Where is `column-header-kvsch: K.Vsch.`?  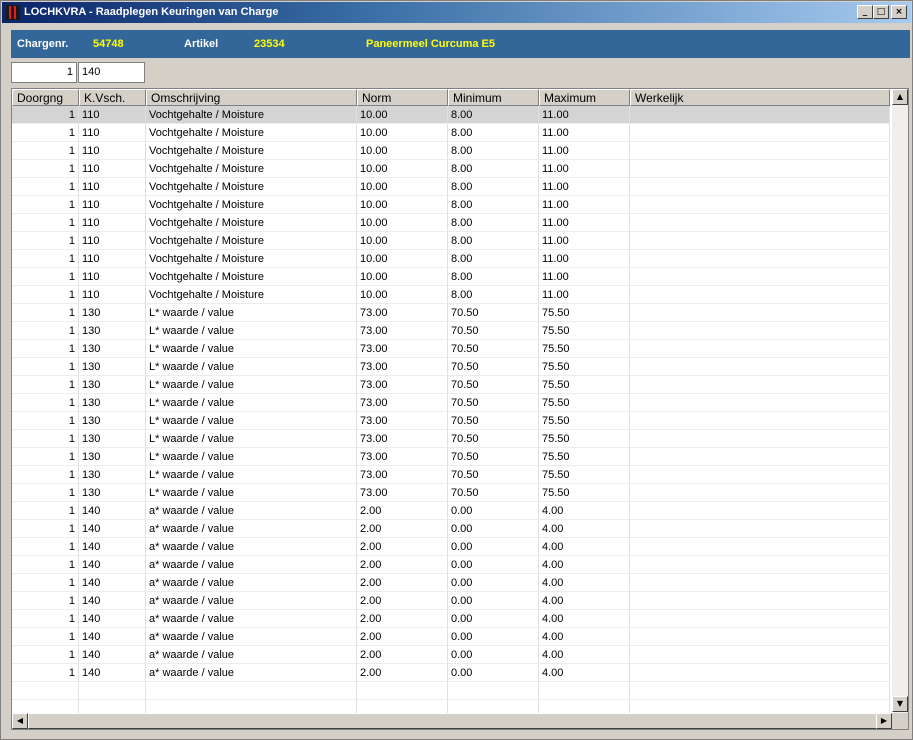 column-header-kvsch: K.Vsch. is located at coordinates (112, 97).